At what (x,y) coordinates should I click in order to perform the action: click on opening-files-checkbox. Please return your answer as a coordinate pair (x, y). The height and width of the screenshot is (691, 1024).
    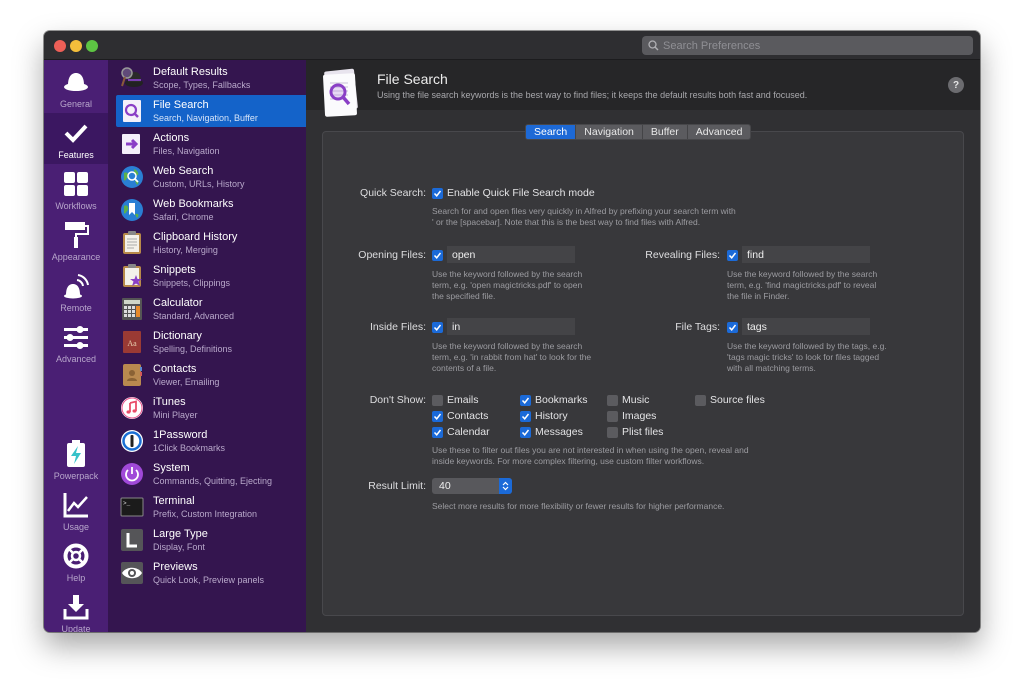
    Looking at the image, I should click on (437, 255).